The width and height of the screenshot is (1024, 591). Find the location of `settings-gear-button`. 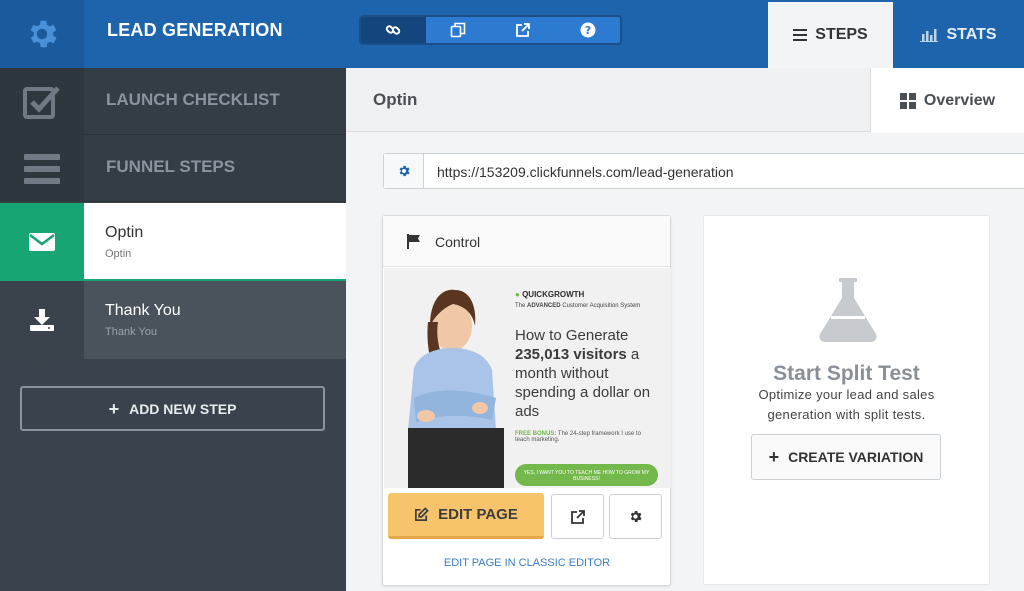

settings-gear-button is located at coordinates (42, 34).